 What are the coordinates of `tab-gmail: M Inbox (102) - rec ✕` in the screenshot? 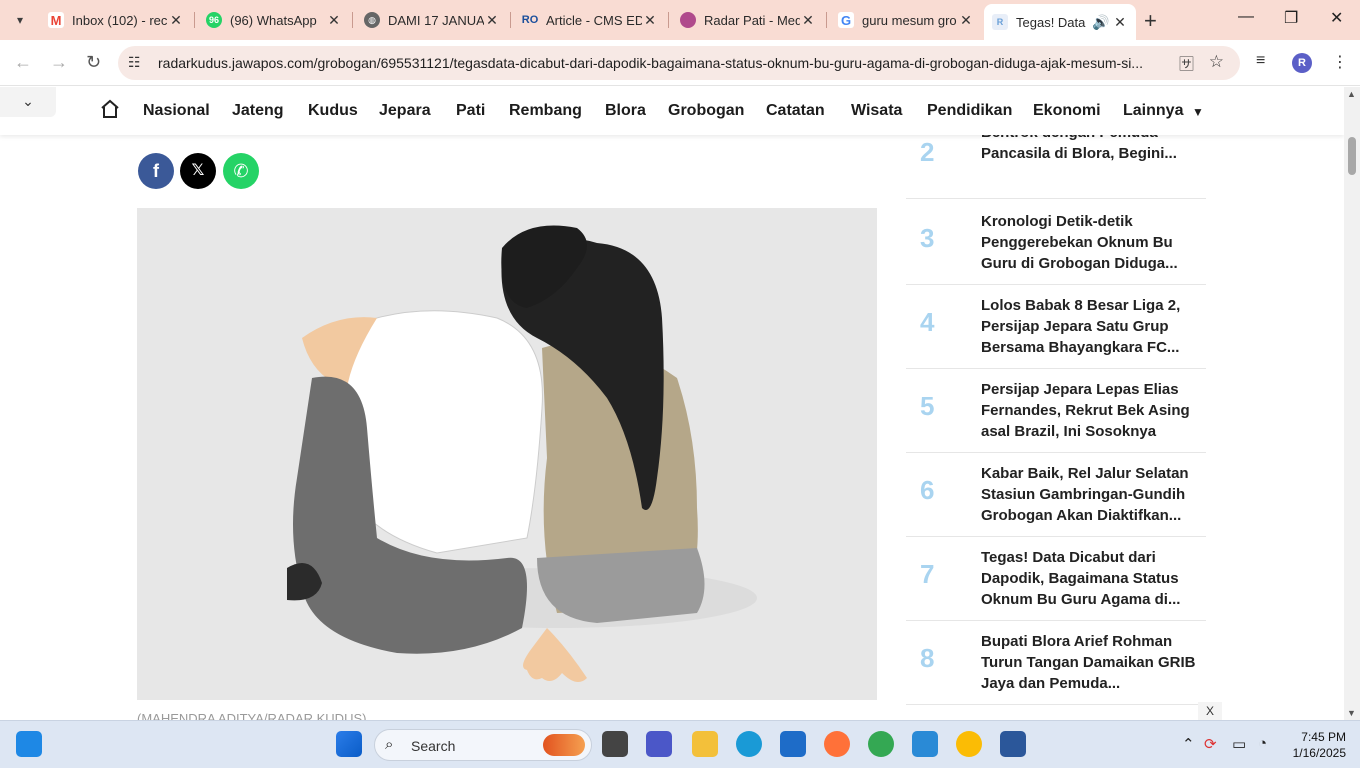 It's located at (116, 20).